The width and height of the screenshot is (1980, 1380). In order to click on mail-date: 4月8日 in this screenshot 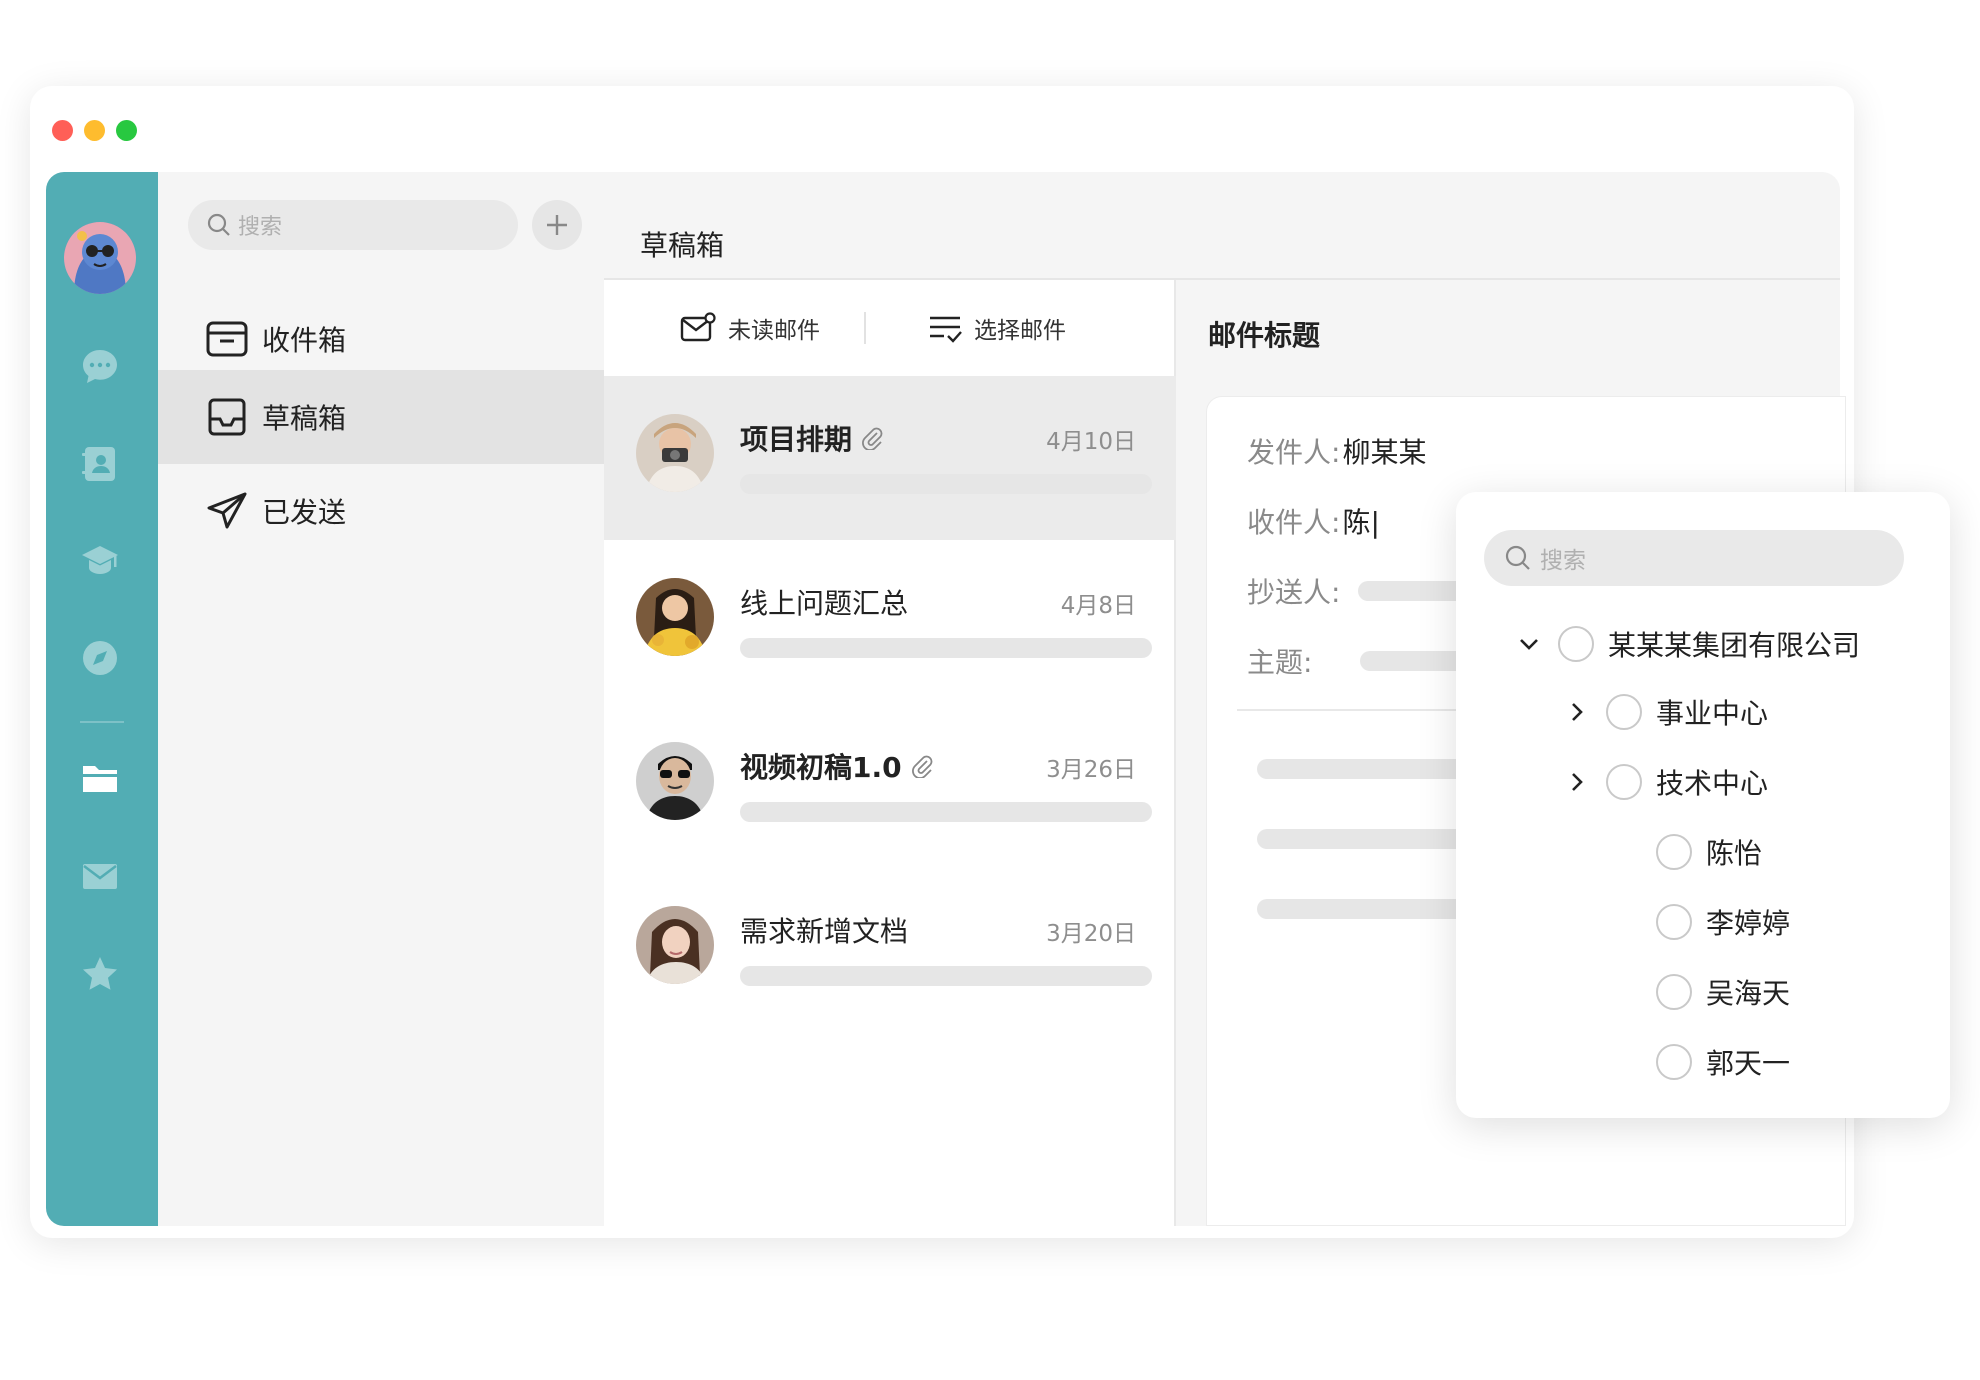, I will do `click(1098, 606)`.